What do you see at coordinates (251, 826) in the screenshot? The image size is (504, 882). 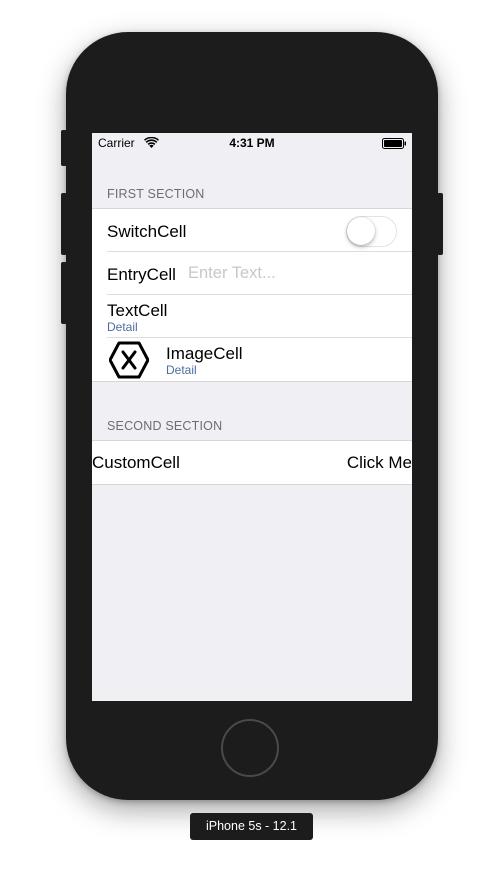 I see `device-label: iPhone 5s - 12.1` at bounding box center [251, 826].